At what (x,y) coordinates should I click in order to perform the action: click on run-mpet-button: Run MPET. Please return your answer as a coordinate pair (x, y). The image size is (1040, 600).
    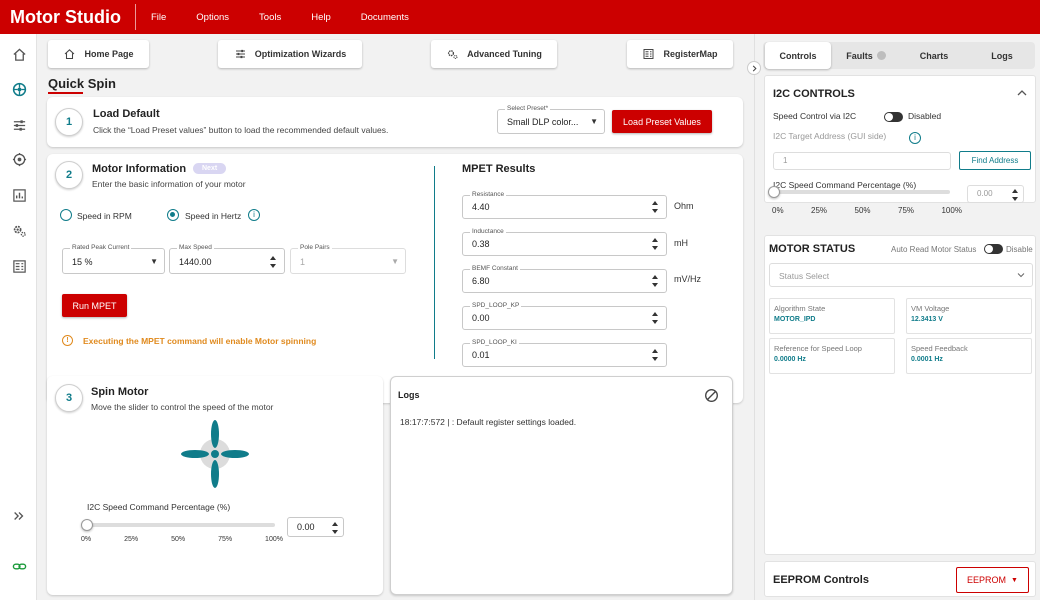
    Looking at the image, I should click on (94, 305).